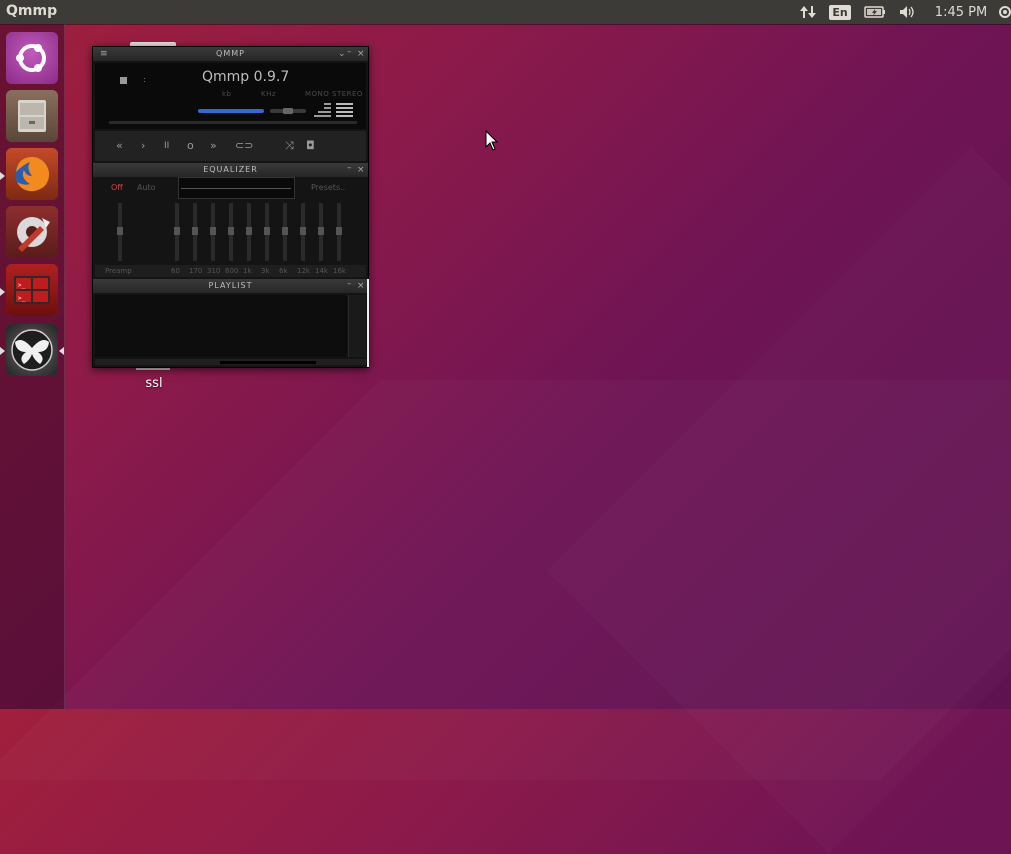  Describe the element at coordinates (233, 122) in the screenshot. I see `seek-bar` at that location.